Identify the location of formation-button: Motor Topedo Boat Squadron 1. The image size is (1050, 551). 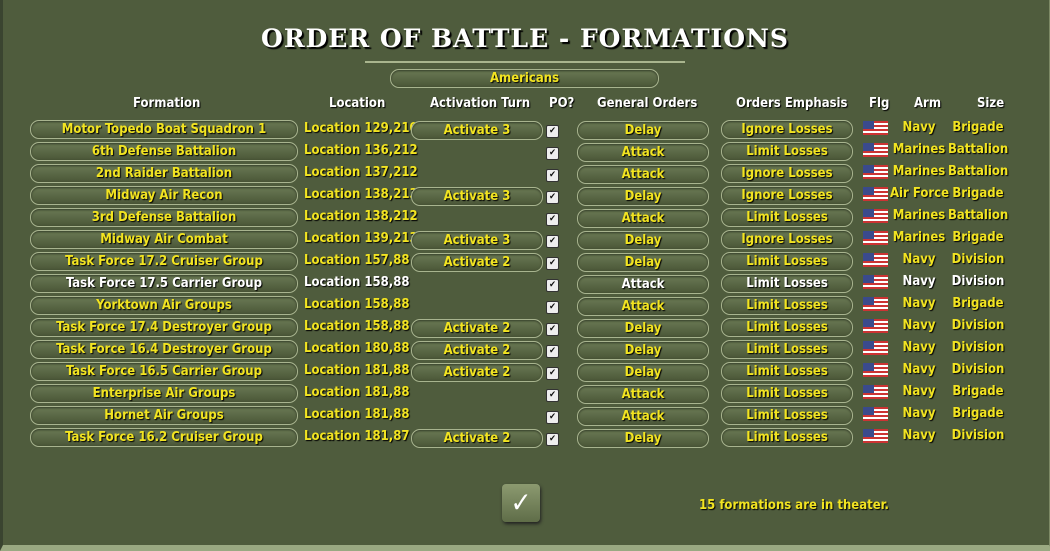
(164, 129).